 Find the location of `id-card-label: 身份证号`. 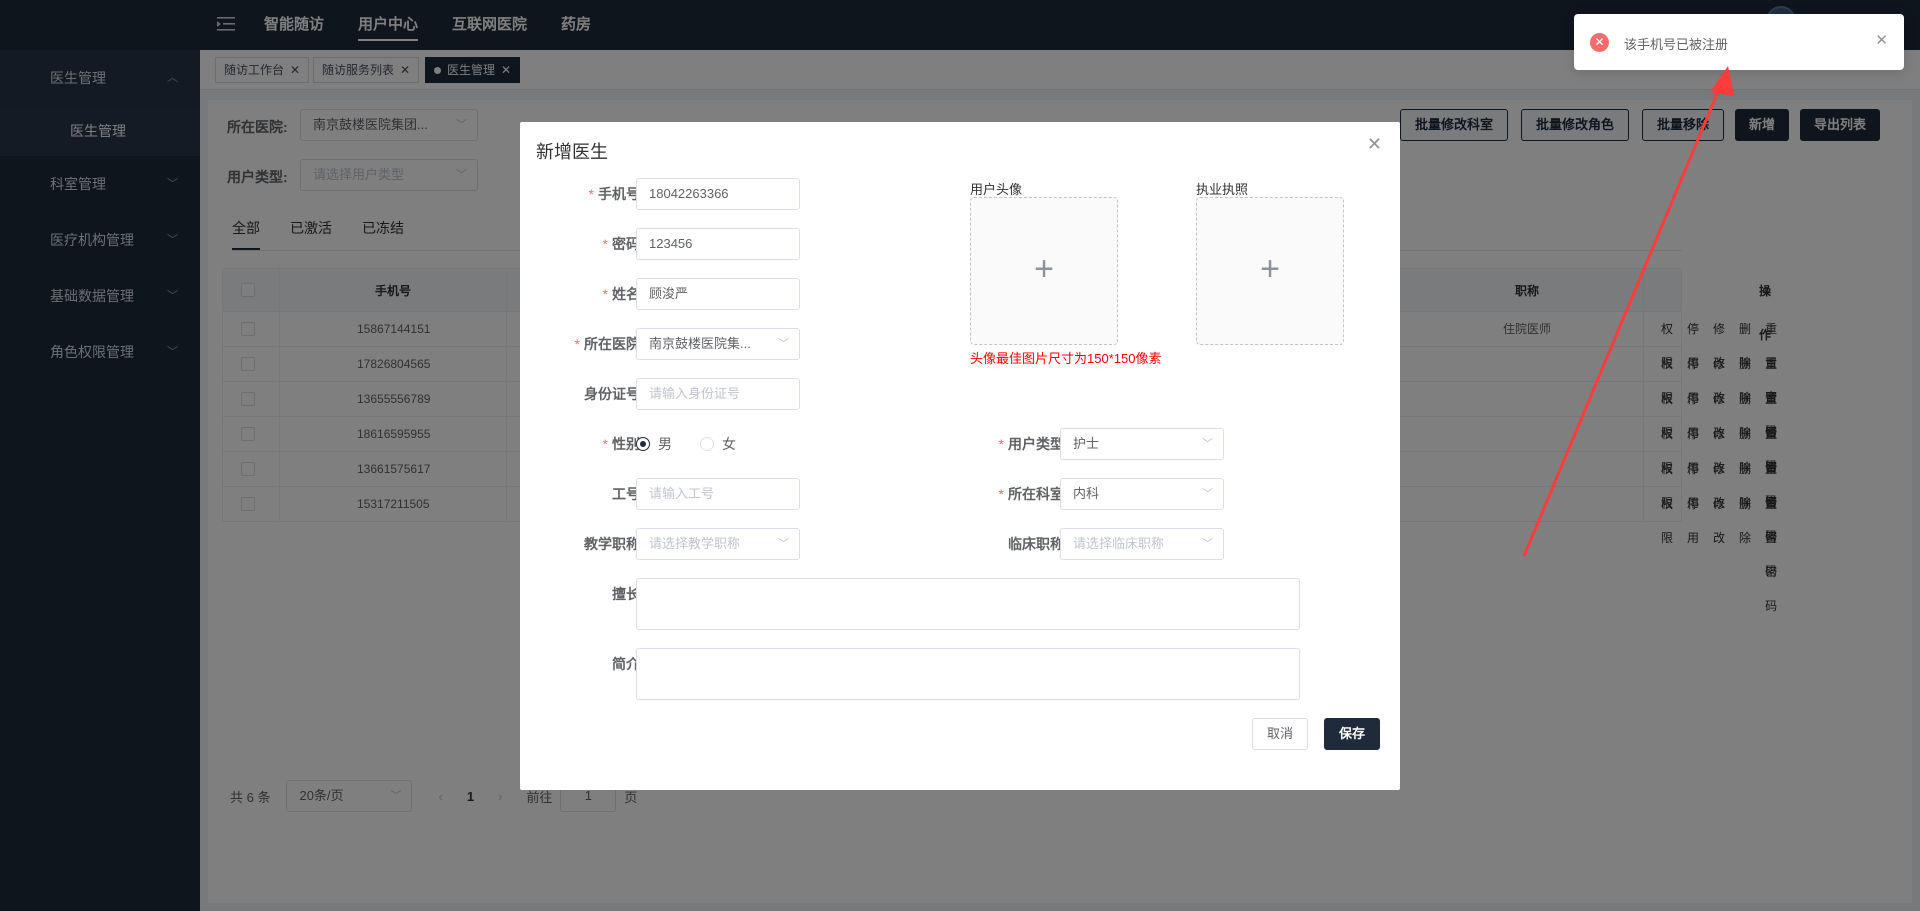

id-card-label: 身份证号 is located at coordinates (612, 394).